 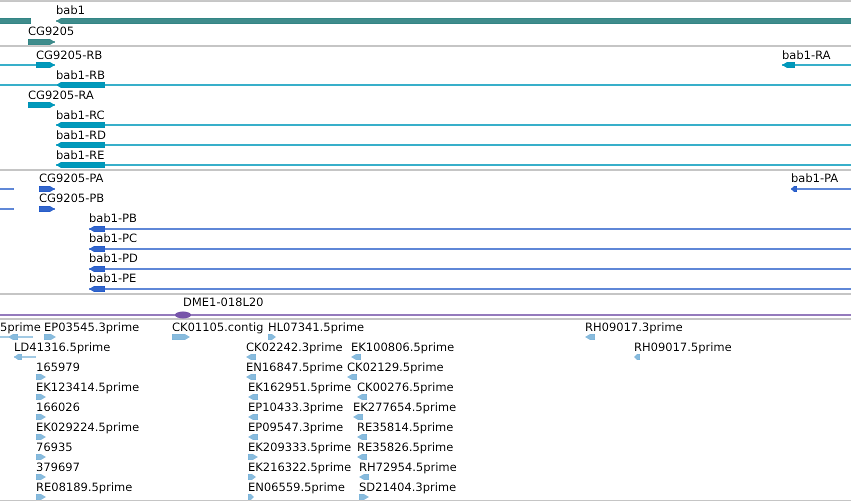 I want to click on feature-label: RH09017.3prime, so click(x=634, y=327).